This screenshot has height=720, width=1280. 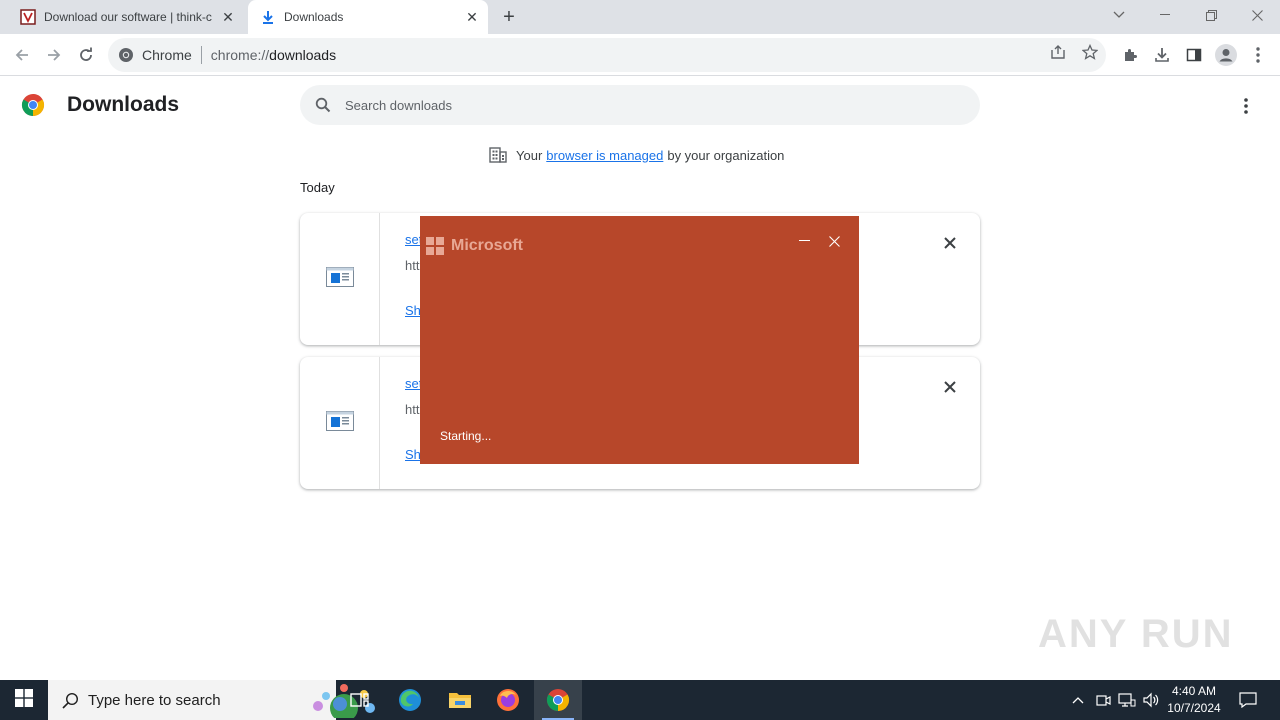 What do you see at coordinates (1258, 55) in the screenshot?
I see `chrome-menu-icon` at bounding box center [1258, 55].